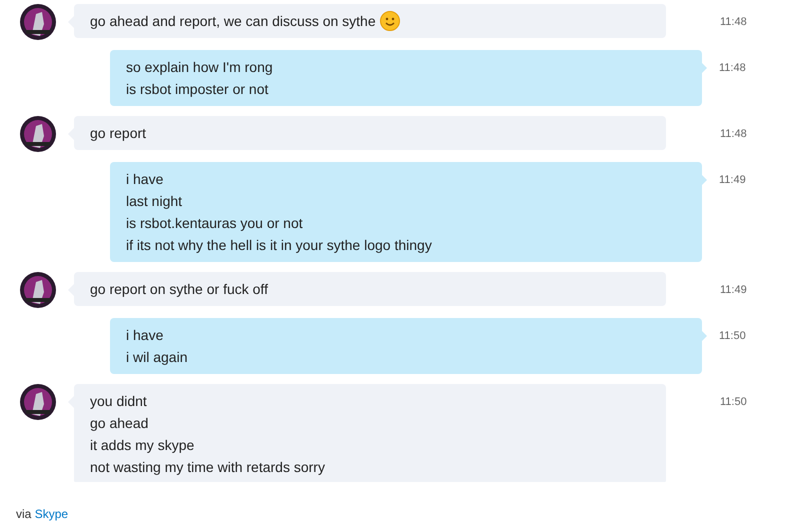 This screenshot has width=792, height=529. I want to click on smiley-icon, so click(390, 21).